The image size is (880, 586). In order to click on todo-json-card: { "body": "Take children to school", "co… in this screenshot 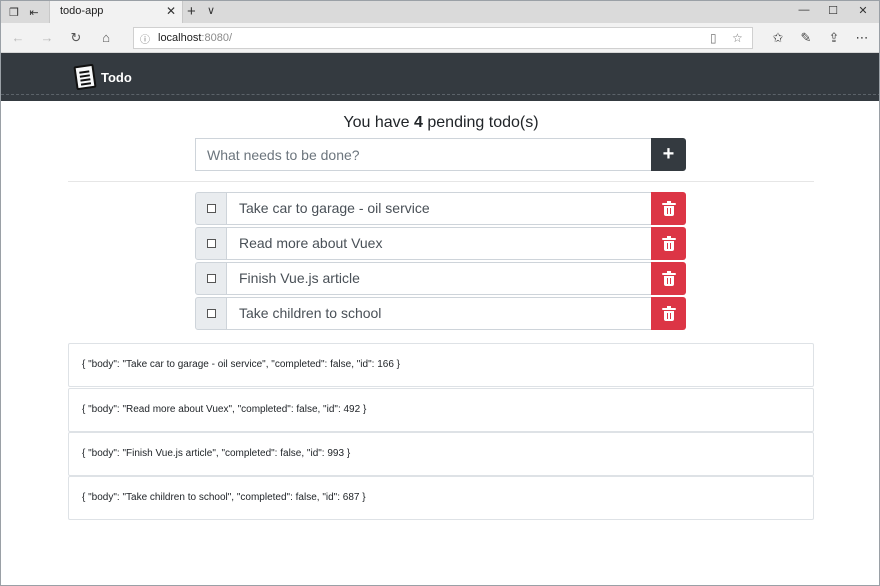, I will do `click(441, 498)`.